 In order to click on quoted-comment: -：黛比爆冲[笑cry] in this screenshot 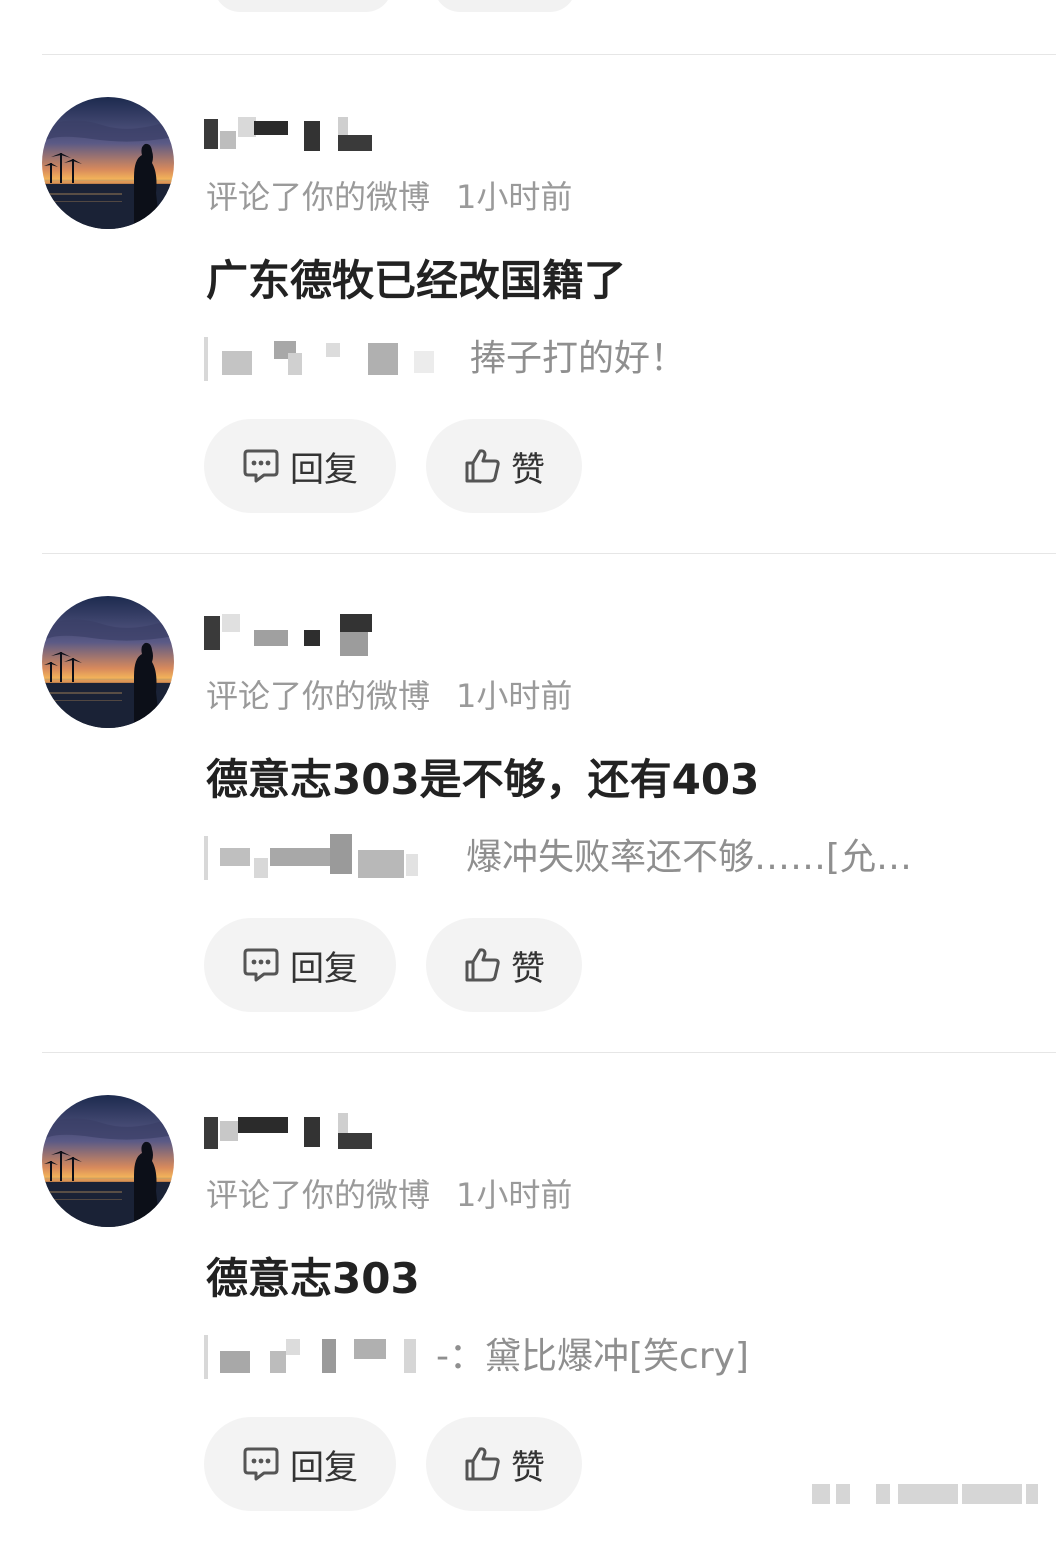, I will do `click(604, 1356)`.